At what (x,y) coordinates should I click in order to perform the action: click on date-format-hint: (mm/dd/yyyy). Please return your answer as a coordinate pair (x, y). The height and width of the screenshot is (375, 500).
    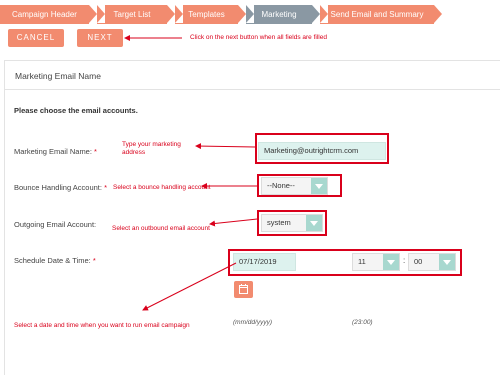
    Looking at the image, I should click on (252, 322).